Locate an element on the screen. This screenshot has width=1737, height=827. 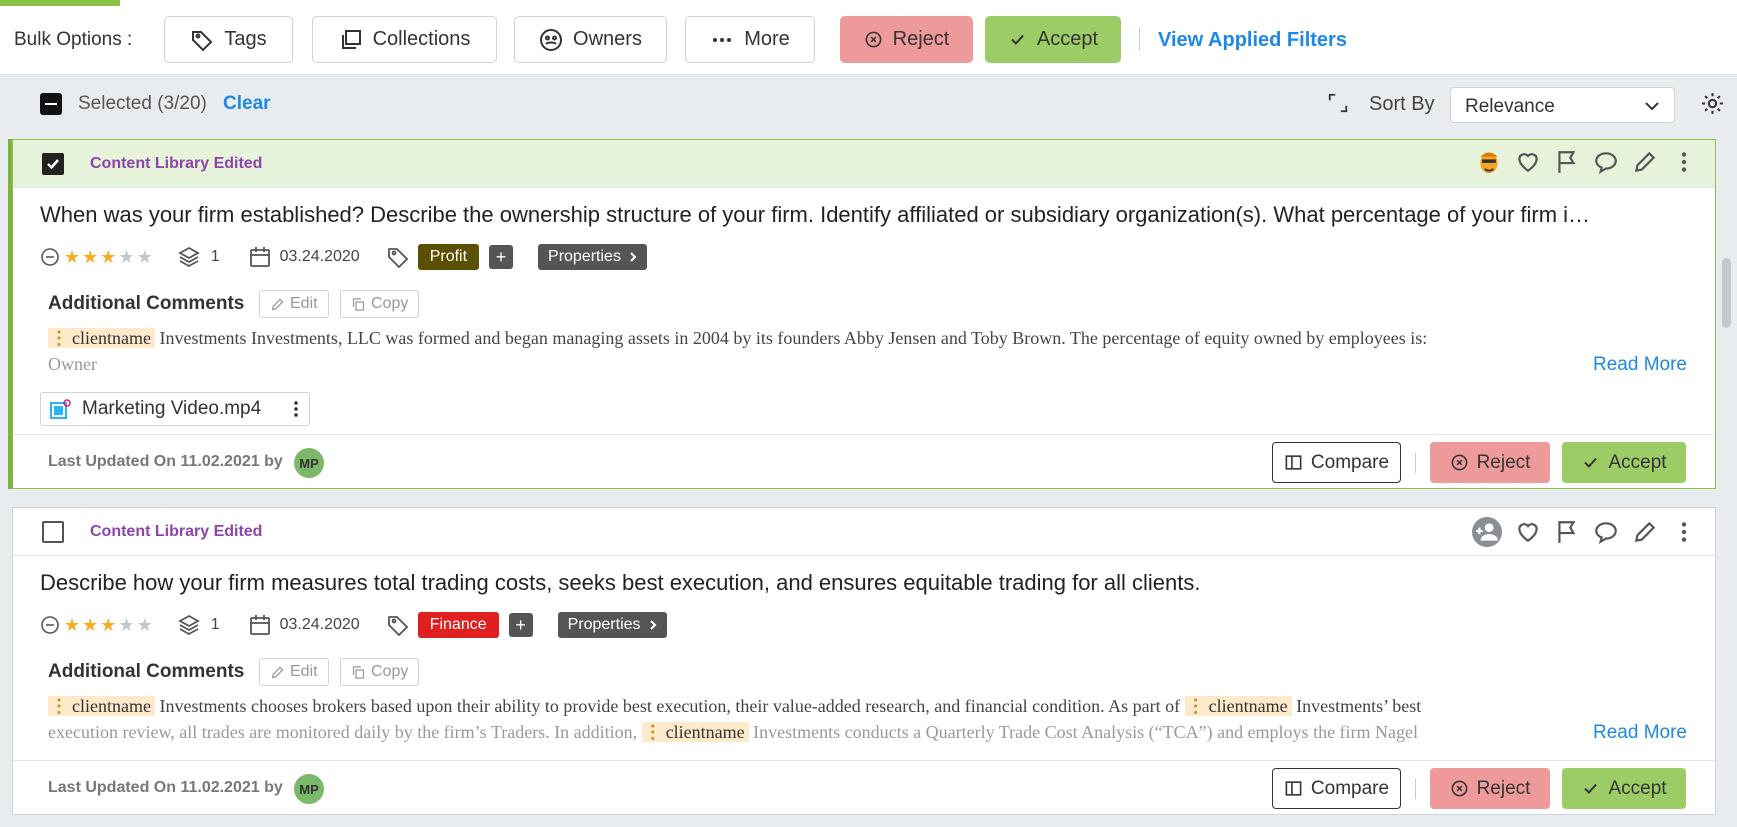
select-all-checkbox is located at coordinates (51, 104).